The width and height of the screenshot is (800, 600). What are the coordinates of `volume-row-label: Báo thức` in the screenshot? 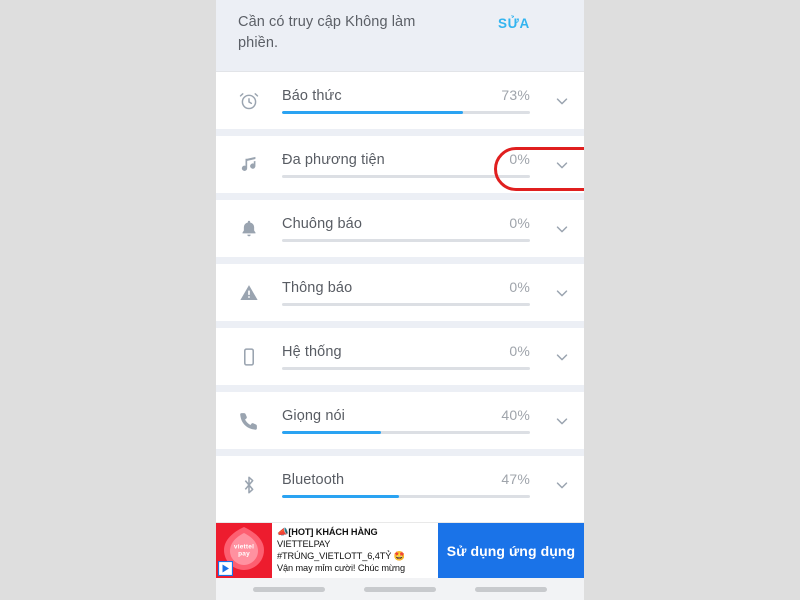 It's located at (312, 96).